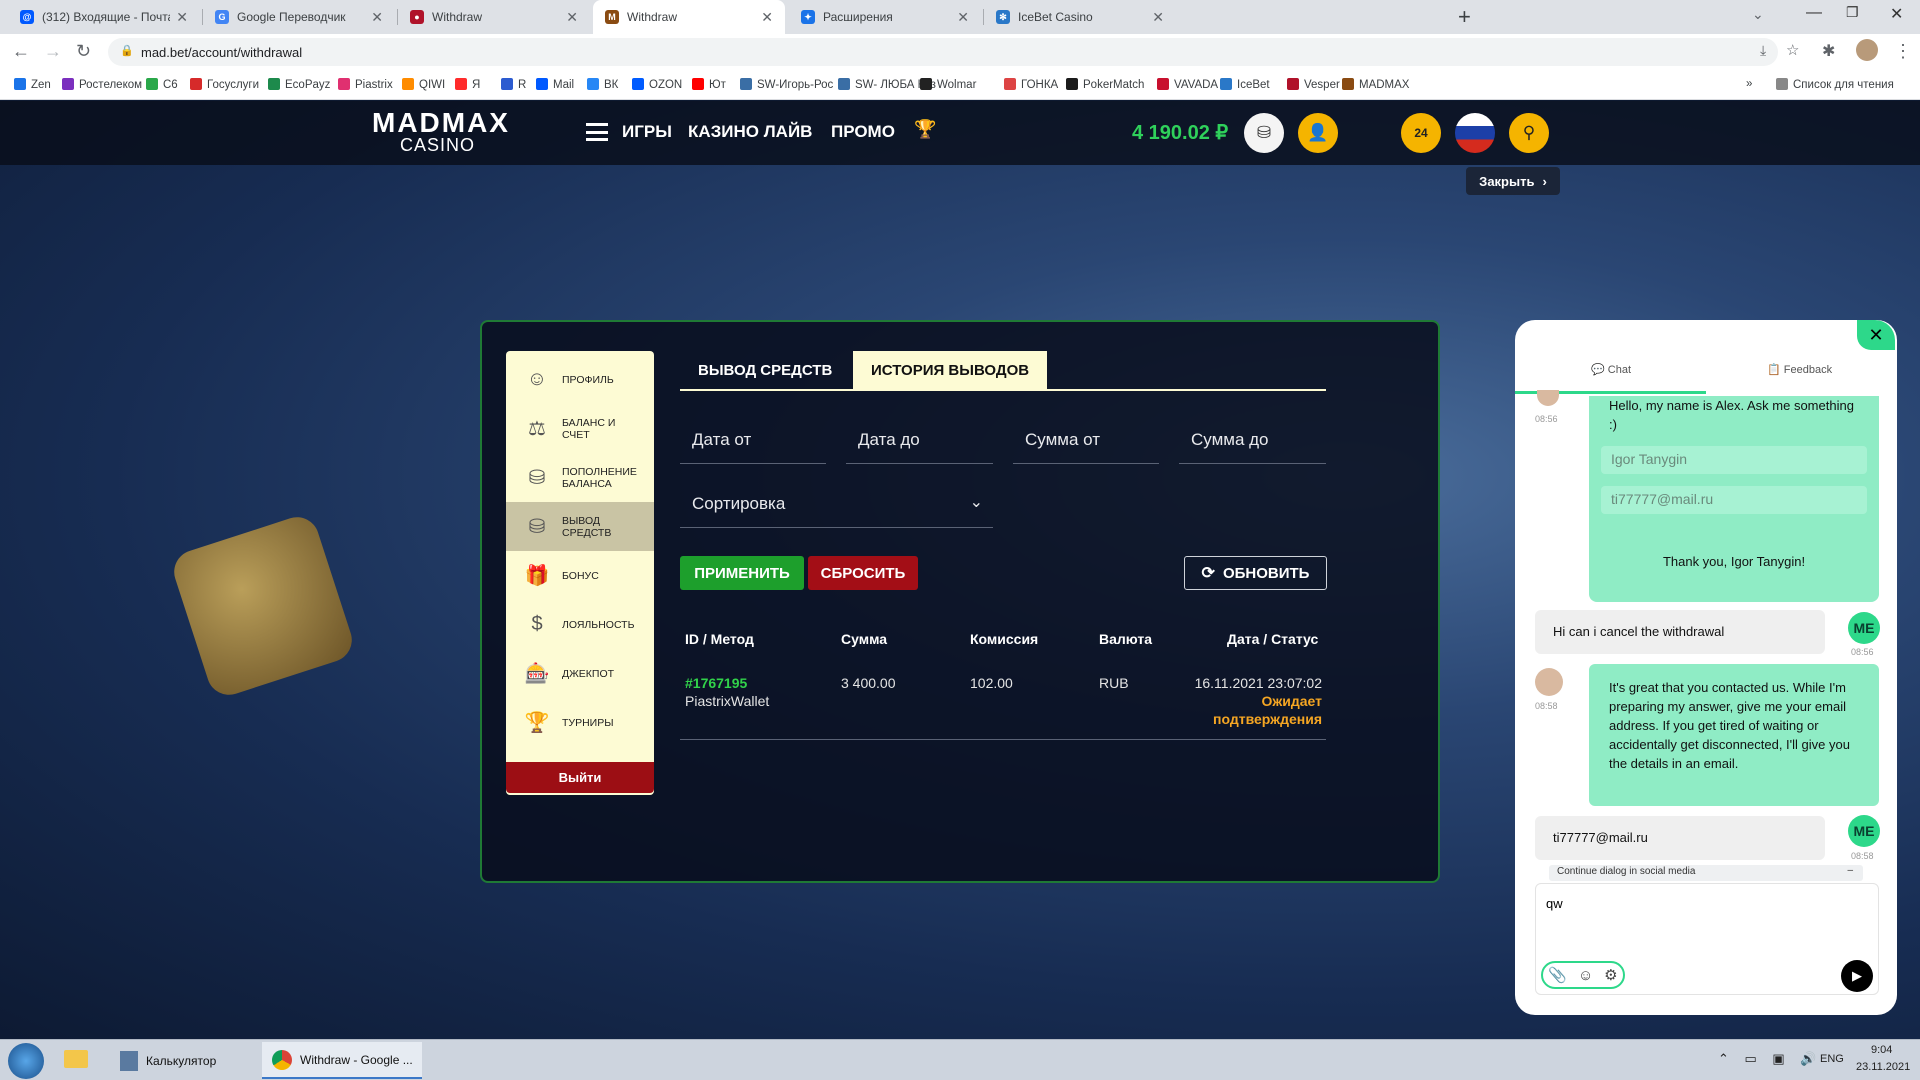 The image size is (1920, 1080). I want to click on bookmark-item: OZON, so click(657, 84).